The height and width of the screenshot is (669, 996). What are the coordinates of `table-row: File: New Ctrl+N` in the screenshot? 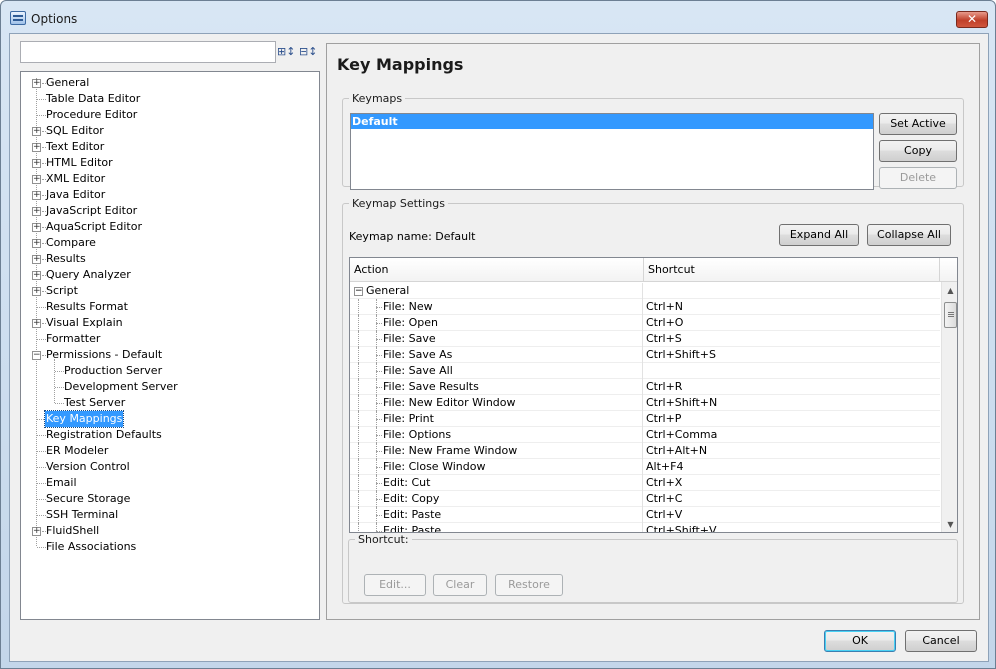 It's located at (645, 307).